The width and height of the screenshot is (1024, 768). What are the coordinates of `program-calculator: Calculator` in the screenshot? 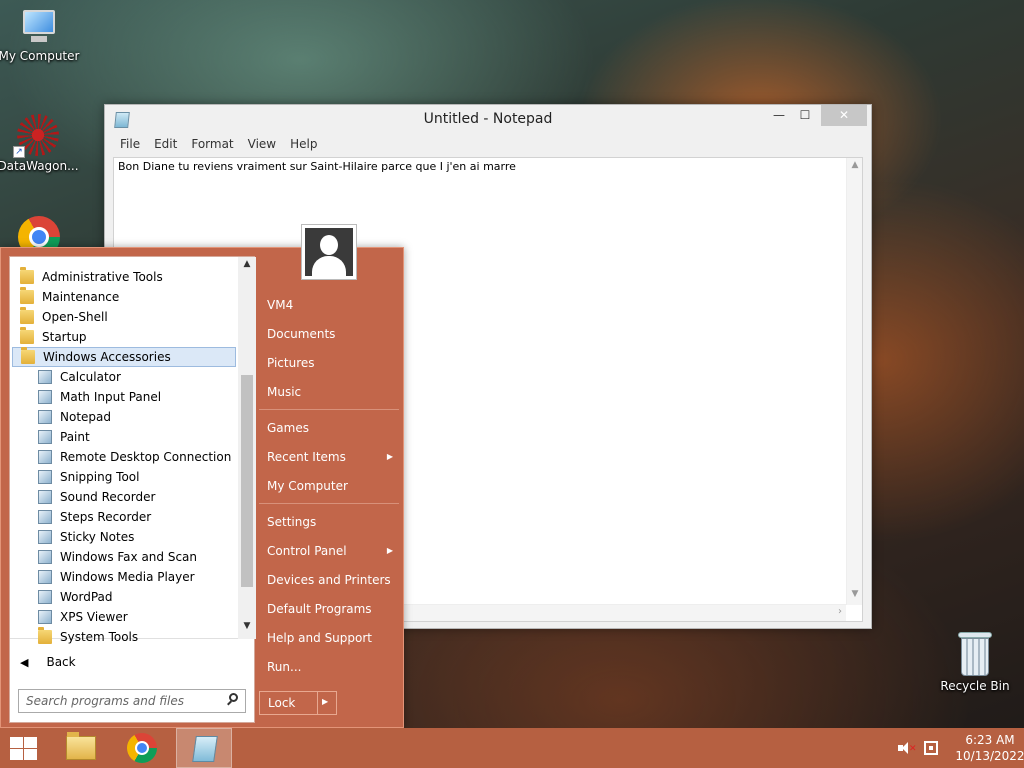 It's located at (124, 377).